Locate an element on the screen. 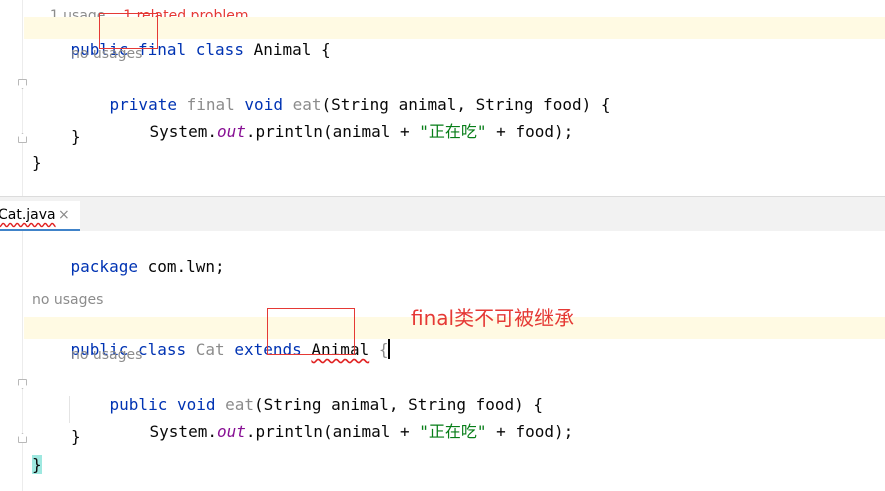 The image size is (885, 491). tab-cat-java: Cat.java × is located at coordinates (40, 216).